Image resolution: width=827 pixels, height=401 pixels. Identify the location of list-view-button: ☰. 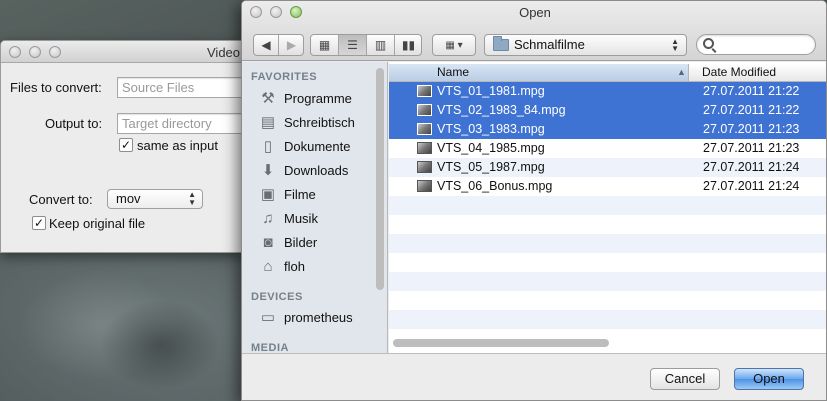
(353, 45).